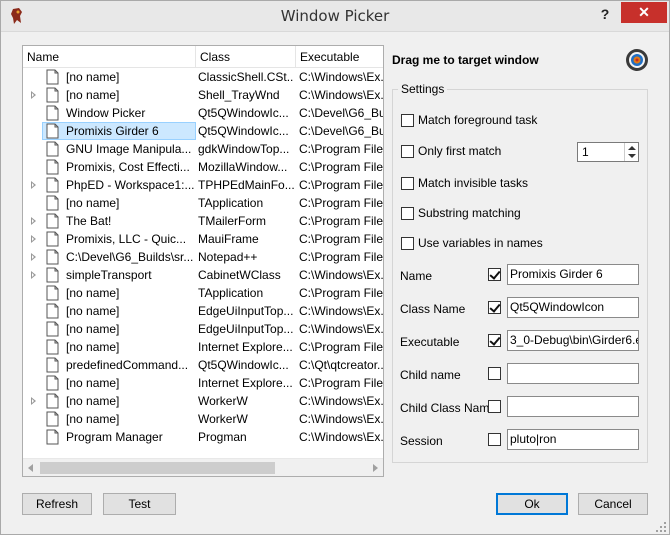 The height and width of the screenshot is (535, 670). Describe the element at coordinates (478, 120) in the screenshot. I see `match-foreground-label: Match foreground task` at that location.